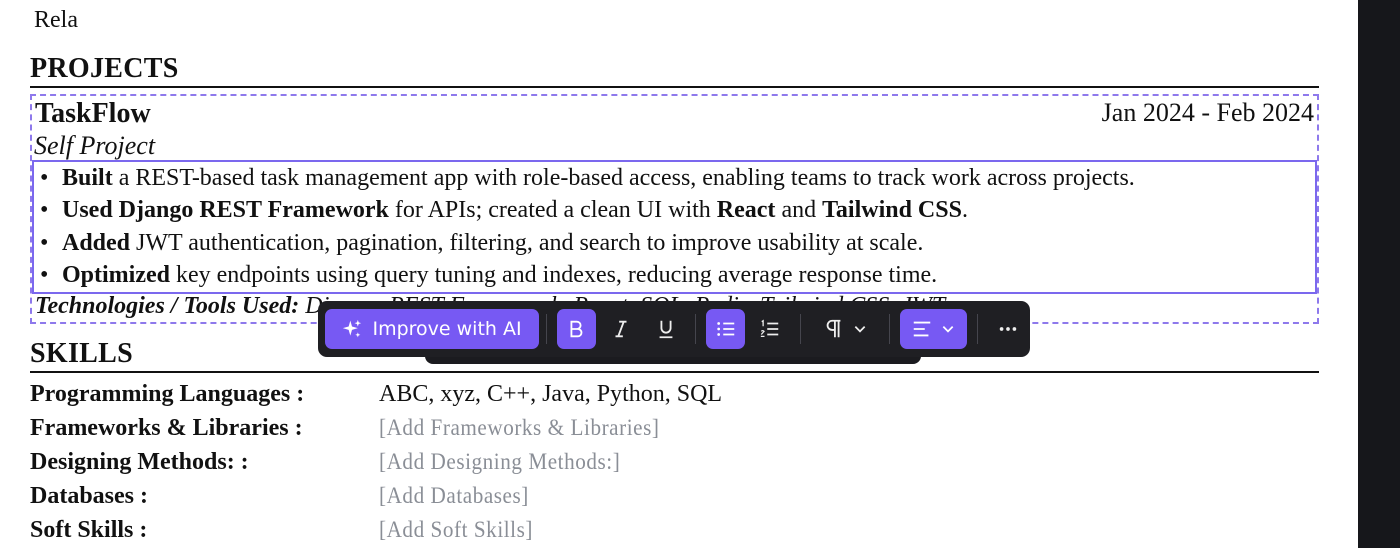 This screenshot has width=1400, height=551. What do you see at coordinates (1208, 113) in the screenshot?
I see `project-dates: Jan 2024 - Feb 2024` at bounding box center [1208, 113].